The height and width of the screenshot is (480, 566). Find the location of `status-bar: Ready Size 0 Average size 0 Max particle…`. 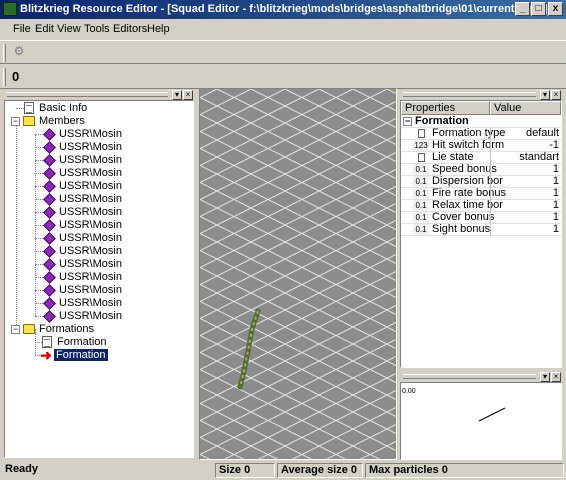

status-bar: Ready Size 0 Average size 0 Max particle… is located at coordinates (283, 470).